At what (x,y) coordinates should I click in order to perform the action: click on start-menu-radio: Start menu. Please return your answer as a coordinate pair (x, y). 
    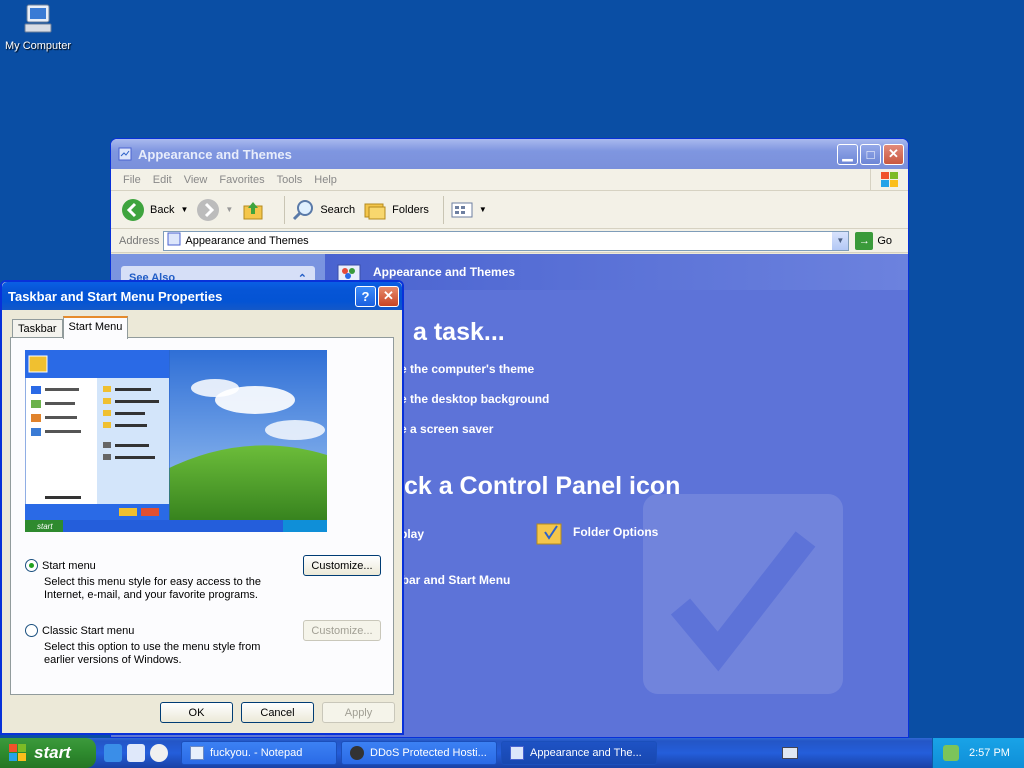
    Looking at the image, I should click on (60, 565).